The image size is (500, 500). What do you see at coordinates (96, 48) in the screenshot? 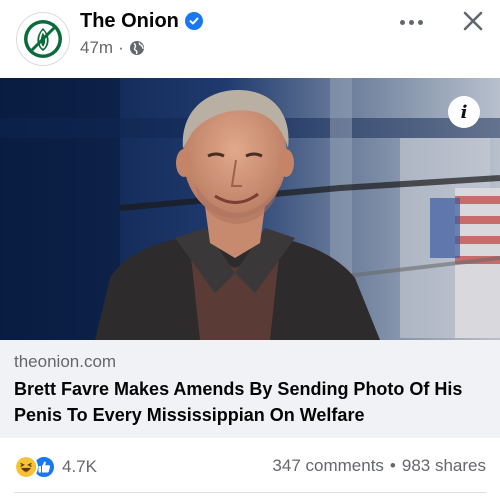
I see `post-timestamp: 47m` at bounding box center [96, 48].